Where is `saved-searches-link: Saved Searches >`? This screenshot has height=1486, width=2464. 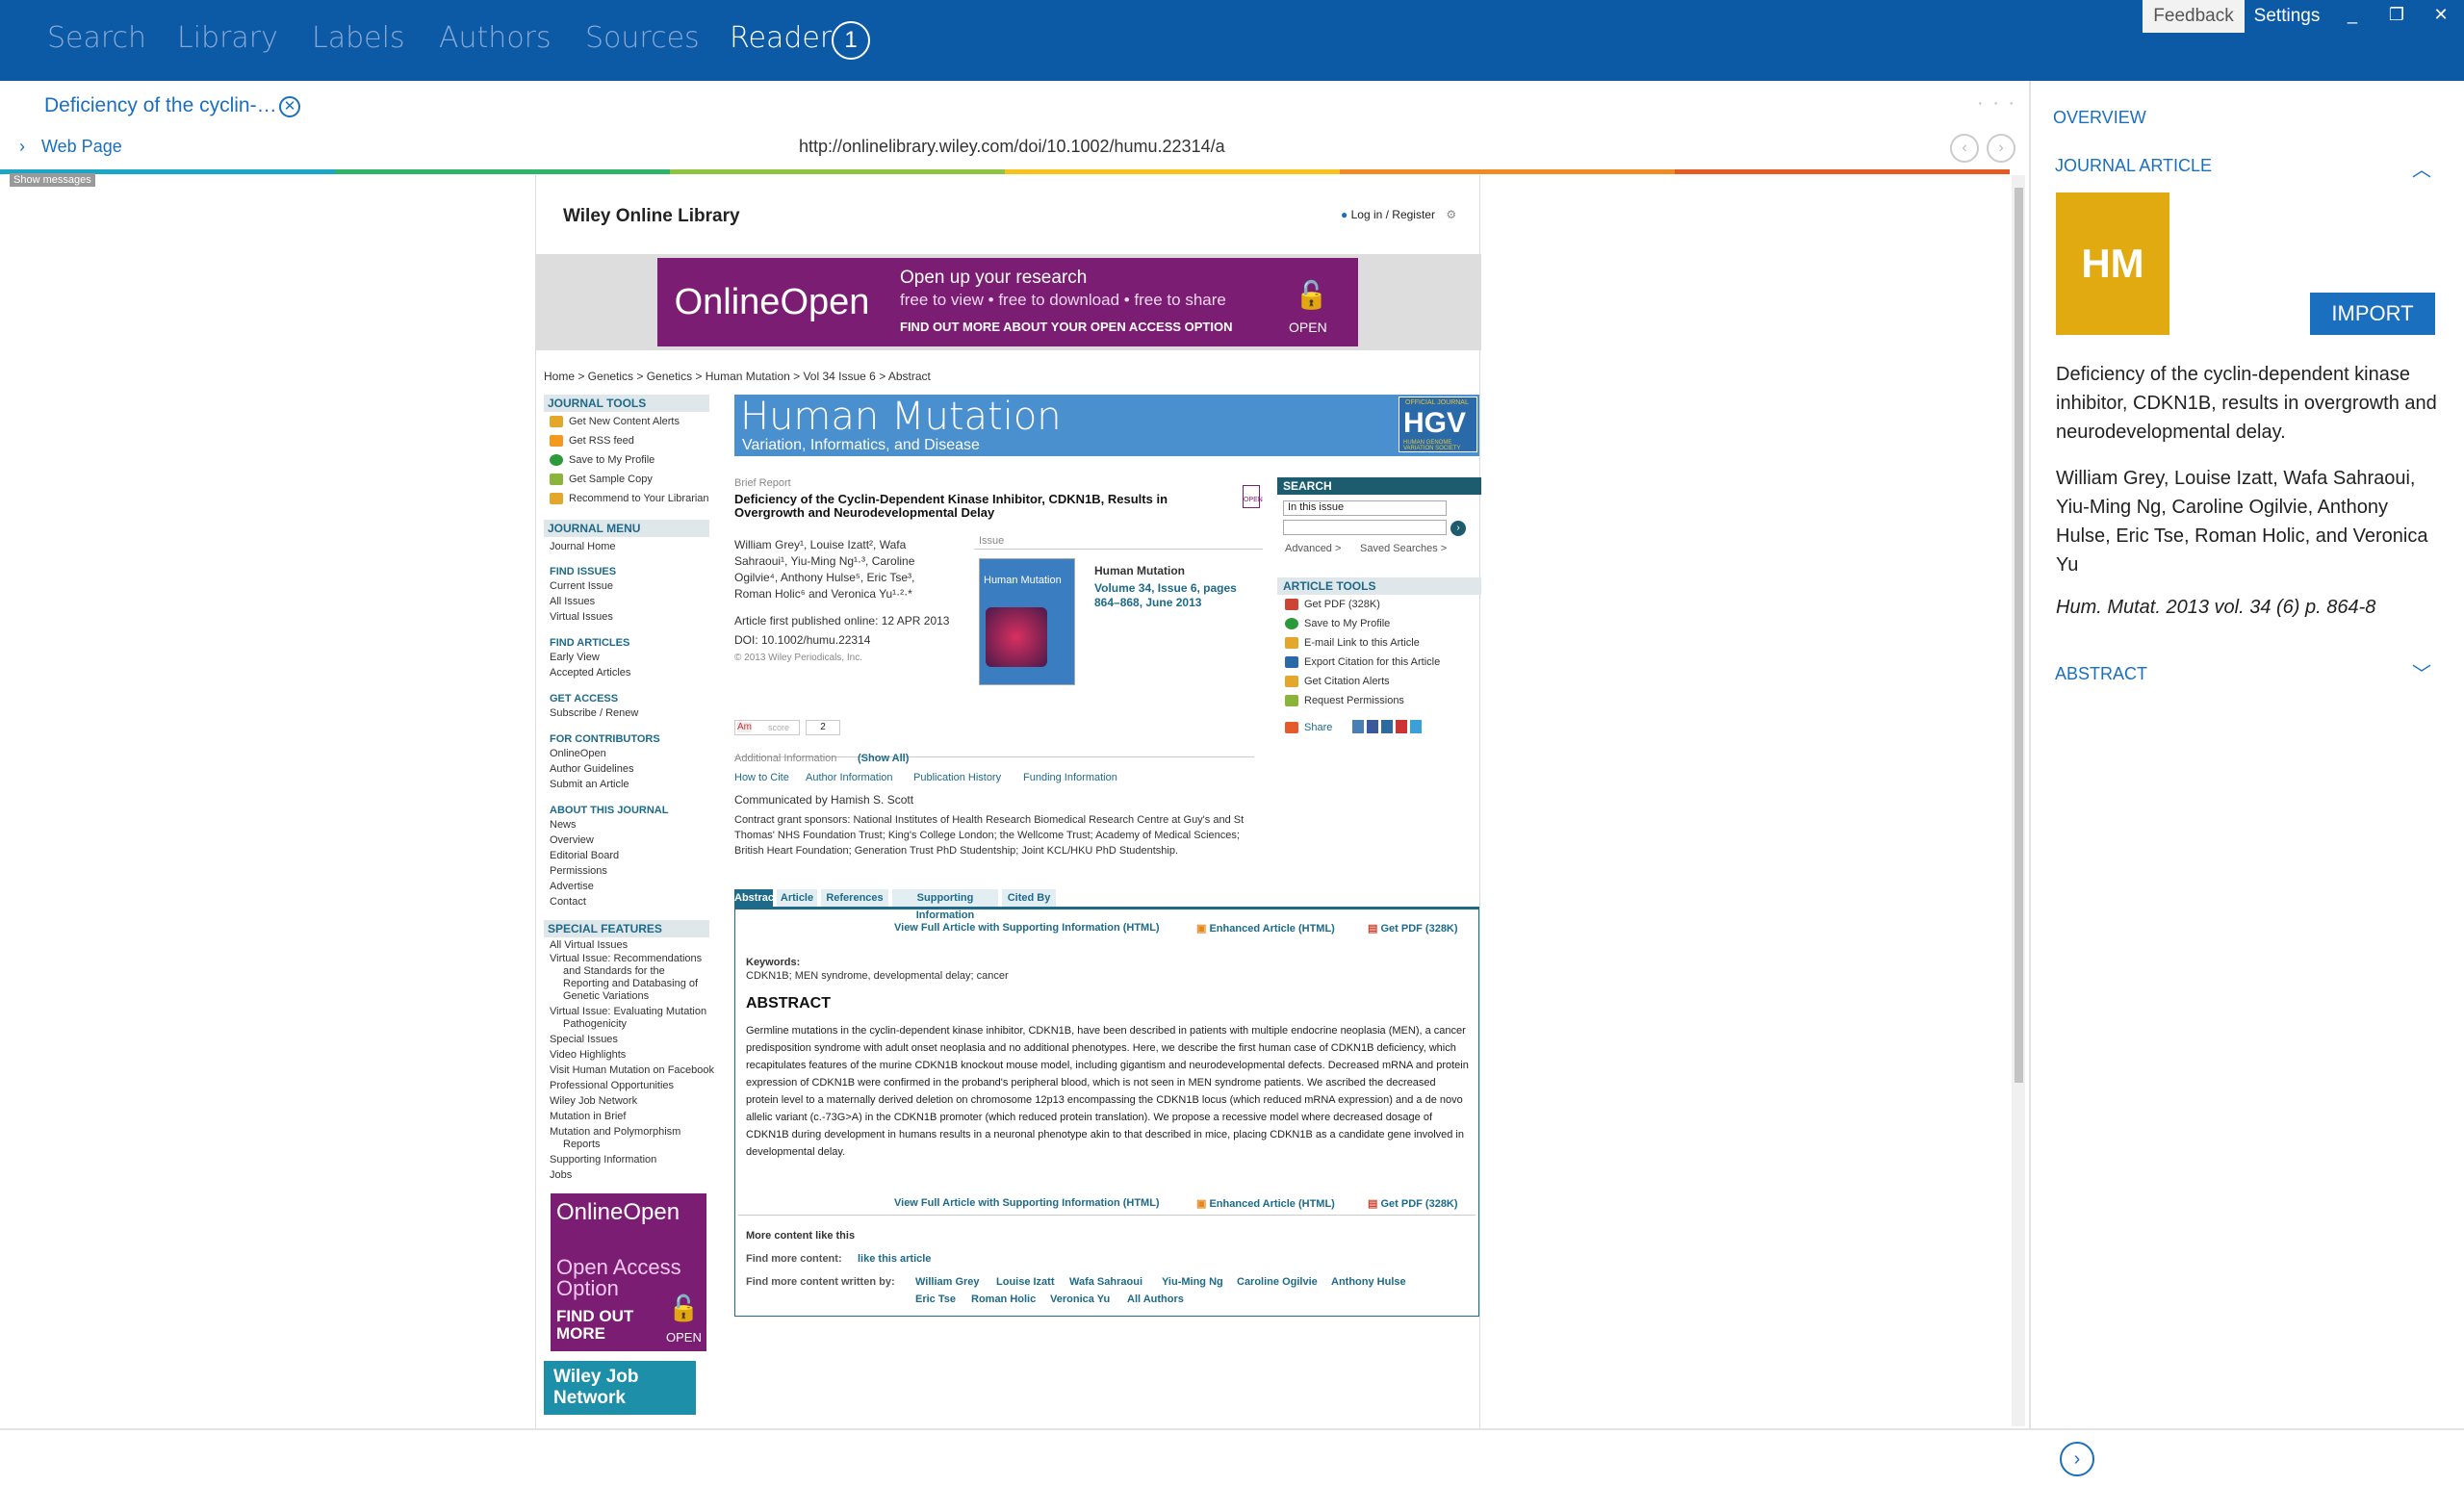
saved-searches-link: Saved Searches > is located at coordinates (1403, 549).